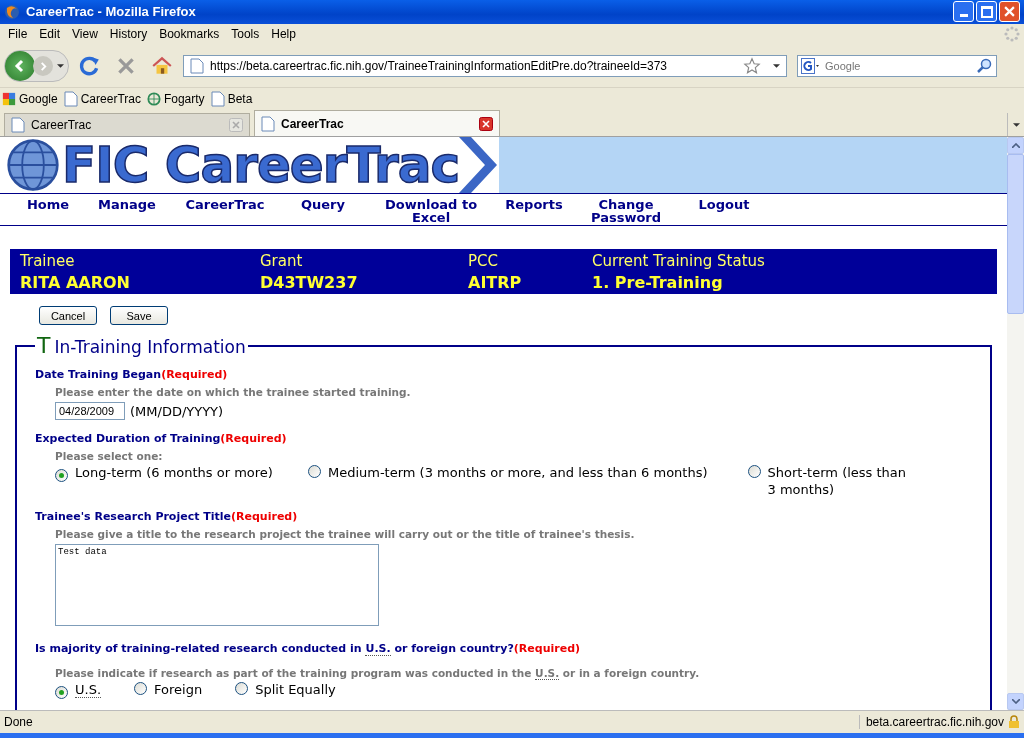  What do you see at coordinates (18, 34) in the screenshot?
I see `menu-item: File` at bounding box center [18, 34].